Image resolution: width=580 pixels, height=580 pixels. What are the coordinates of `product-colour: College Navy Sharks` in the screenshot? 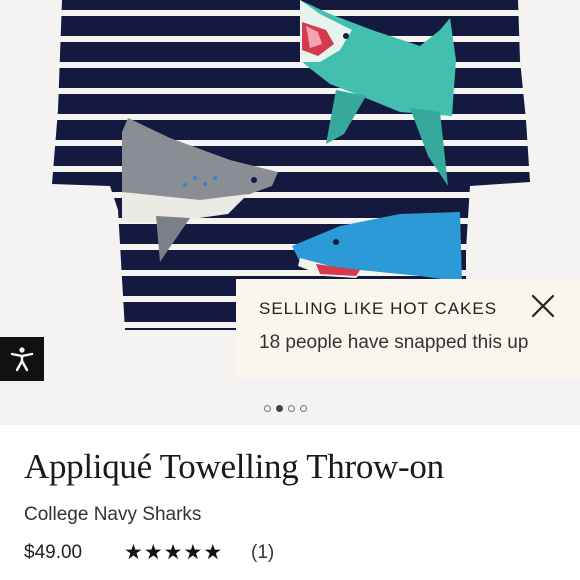 It's located at (113, 514).